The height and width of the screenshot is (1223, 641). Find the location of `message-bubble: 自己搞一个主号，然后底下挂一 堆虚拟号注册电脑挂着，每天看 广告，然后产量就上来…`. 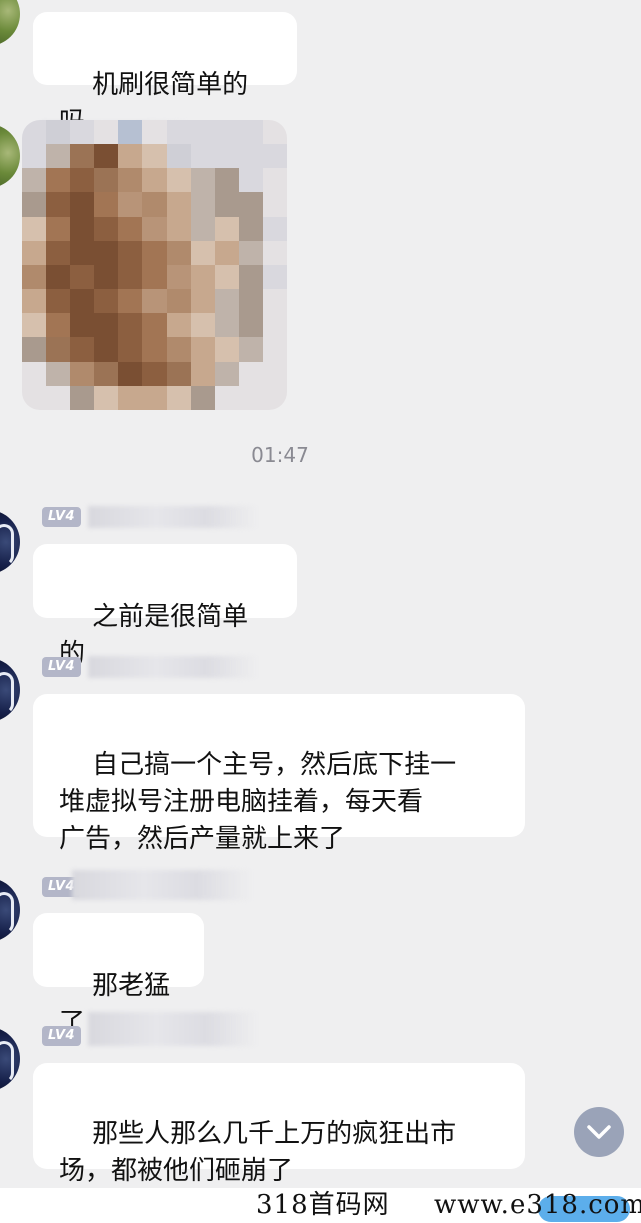

message-bubble: 自己搞一个主号，然后底下挂一 堆虚拟号注册电脑挂着，每天看 广告，然后产量就上来… is located at coordinates (279, 774).